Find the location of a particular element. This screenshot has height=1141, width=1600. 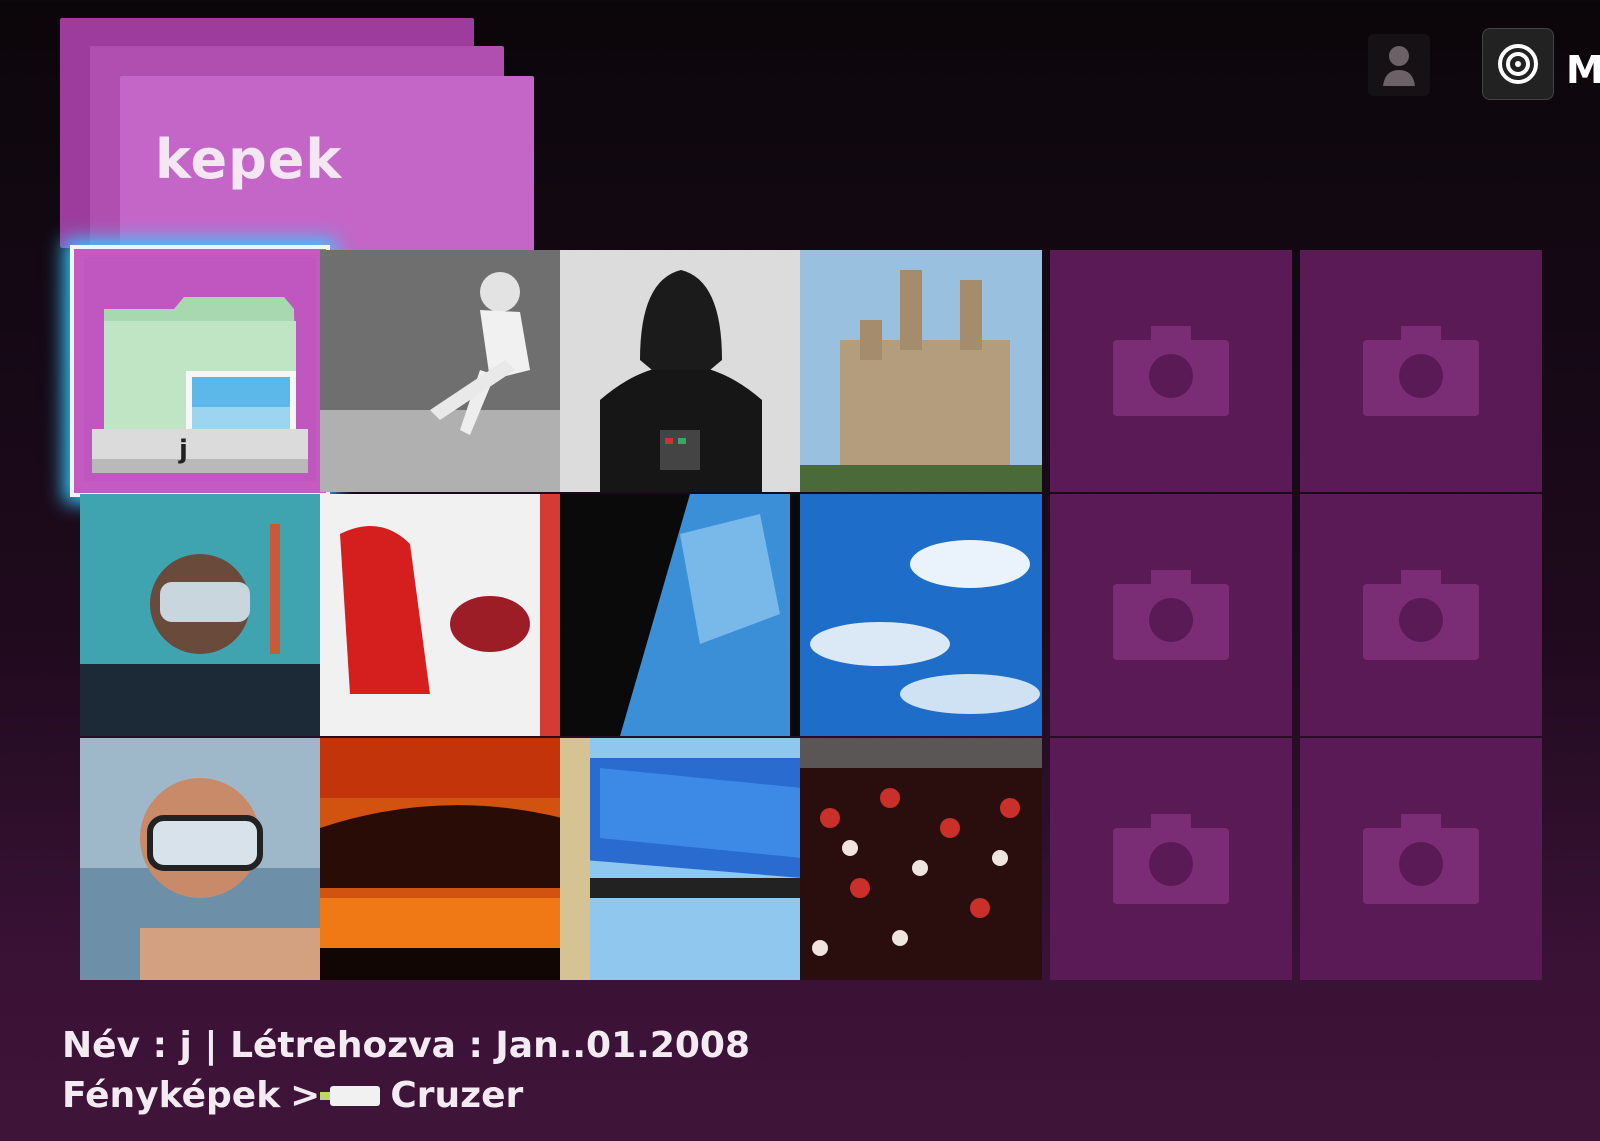

folder-icon is located at coordinates (200, 369).